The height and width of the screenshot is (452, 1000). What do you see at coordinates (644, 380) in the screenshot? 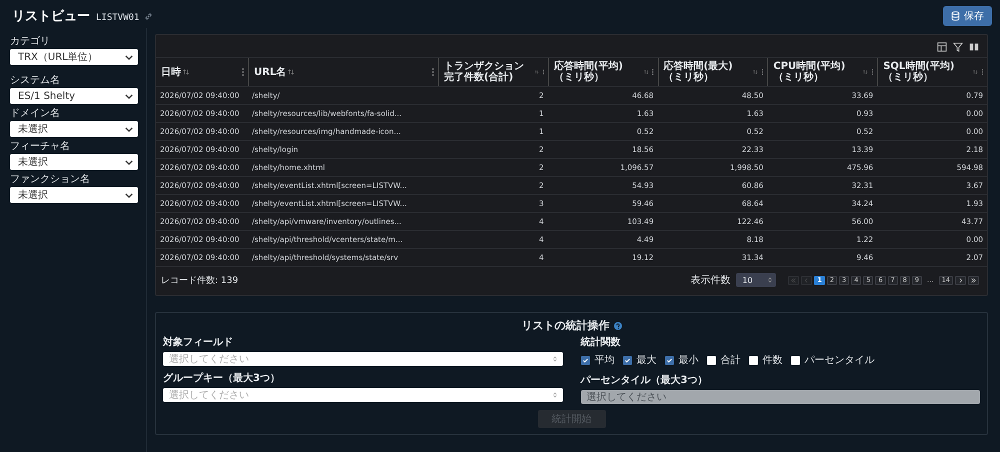
I see `field-label: パーセンタイル（最大3つ）` at bounding box center [644, 380].